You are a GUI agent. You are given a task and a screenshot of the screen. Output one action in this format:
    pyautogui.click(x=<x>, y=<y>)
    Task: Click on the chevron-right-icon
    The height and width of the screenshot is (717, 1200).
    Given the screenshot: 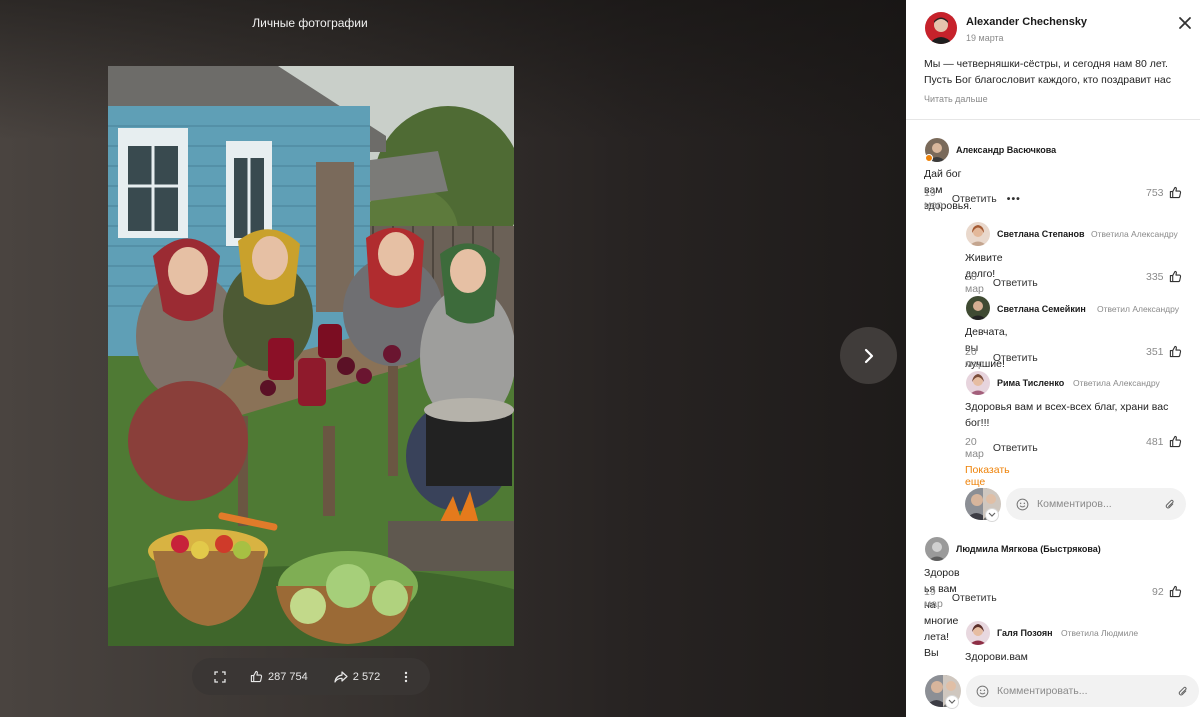 What is the action you would take?
    pyautogui.click(x=868, y=355)
    